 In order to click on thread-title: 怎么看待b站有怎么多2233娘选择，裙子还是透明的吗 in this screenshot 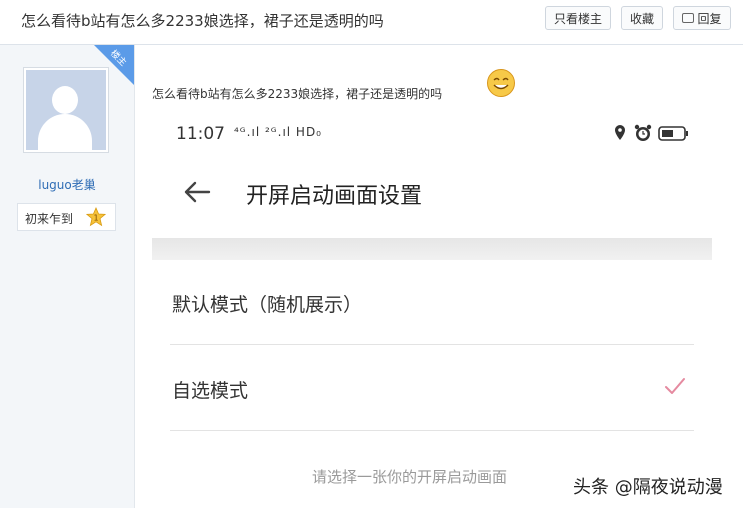, I will do `click(202, 21)`.